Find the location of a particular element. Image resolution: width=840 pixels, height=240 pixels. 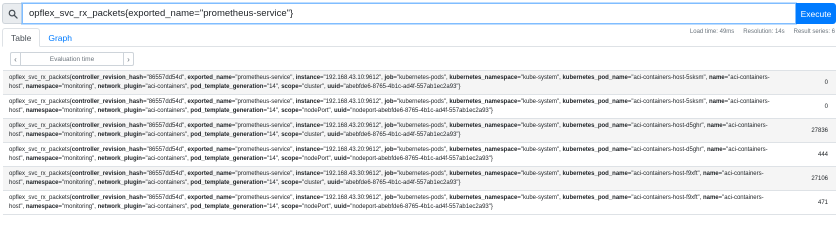

eval-next-button: › is located at coordinates (128, 59).